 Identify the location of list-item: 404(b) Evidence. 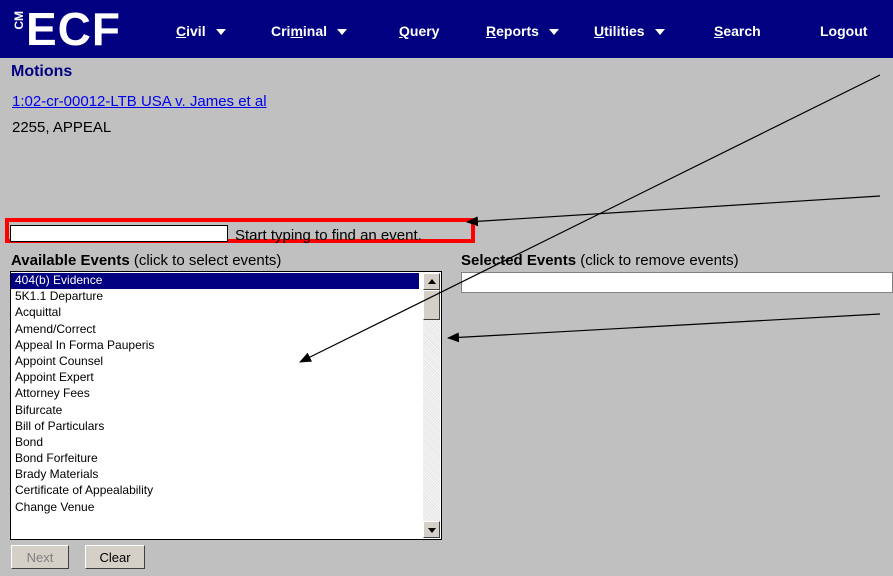
(215, 281).